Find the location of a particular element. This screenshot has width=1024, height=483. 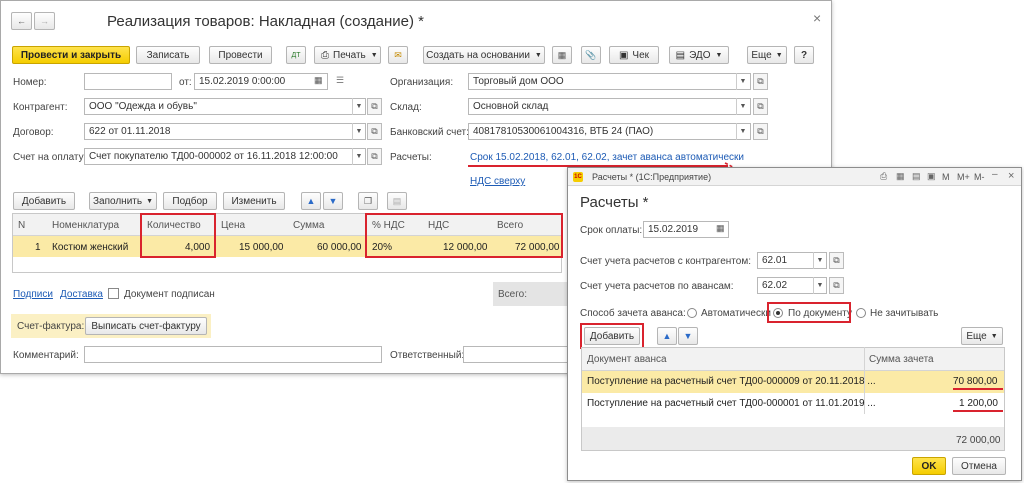

edo-icon: ▤ is located at coordinates (680, 55).